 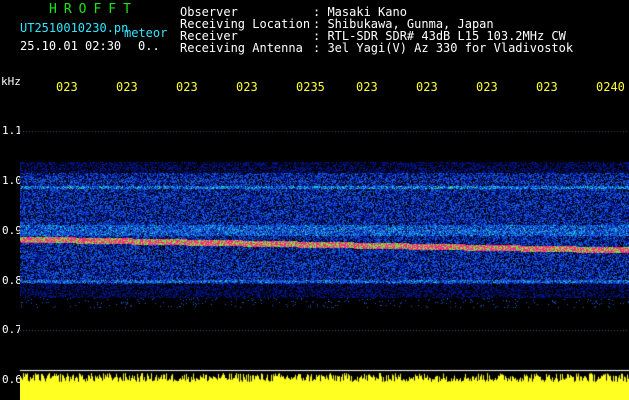 What do you see at coordinates (324, 385) in the screenshot?
I see `amplitude-strip` at bounding box center [324, 385].